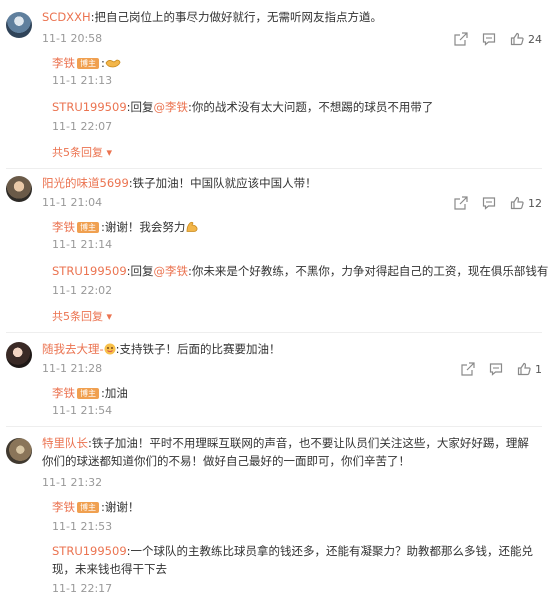  What do you see at coordinates (82, 410) in the screenshot?
I see `timestamp: 11-1 21:54` at bounding box center [82, 410].